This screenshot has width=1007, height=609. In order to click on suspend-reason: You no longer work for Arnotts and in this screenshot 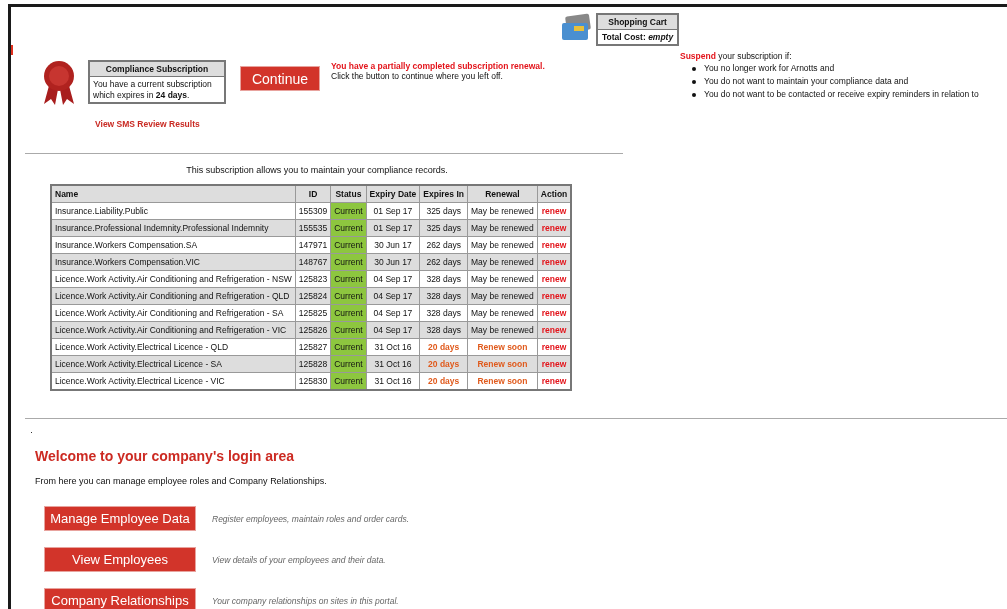, I will do `click(769, 69)`.